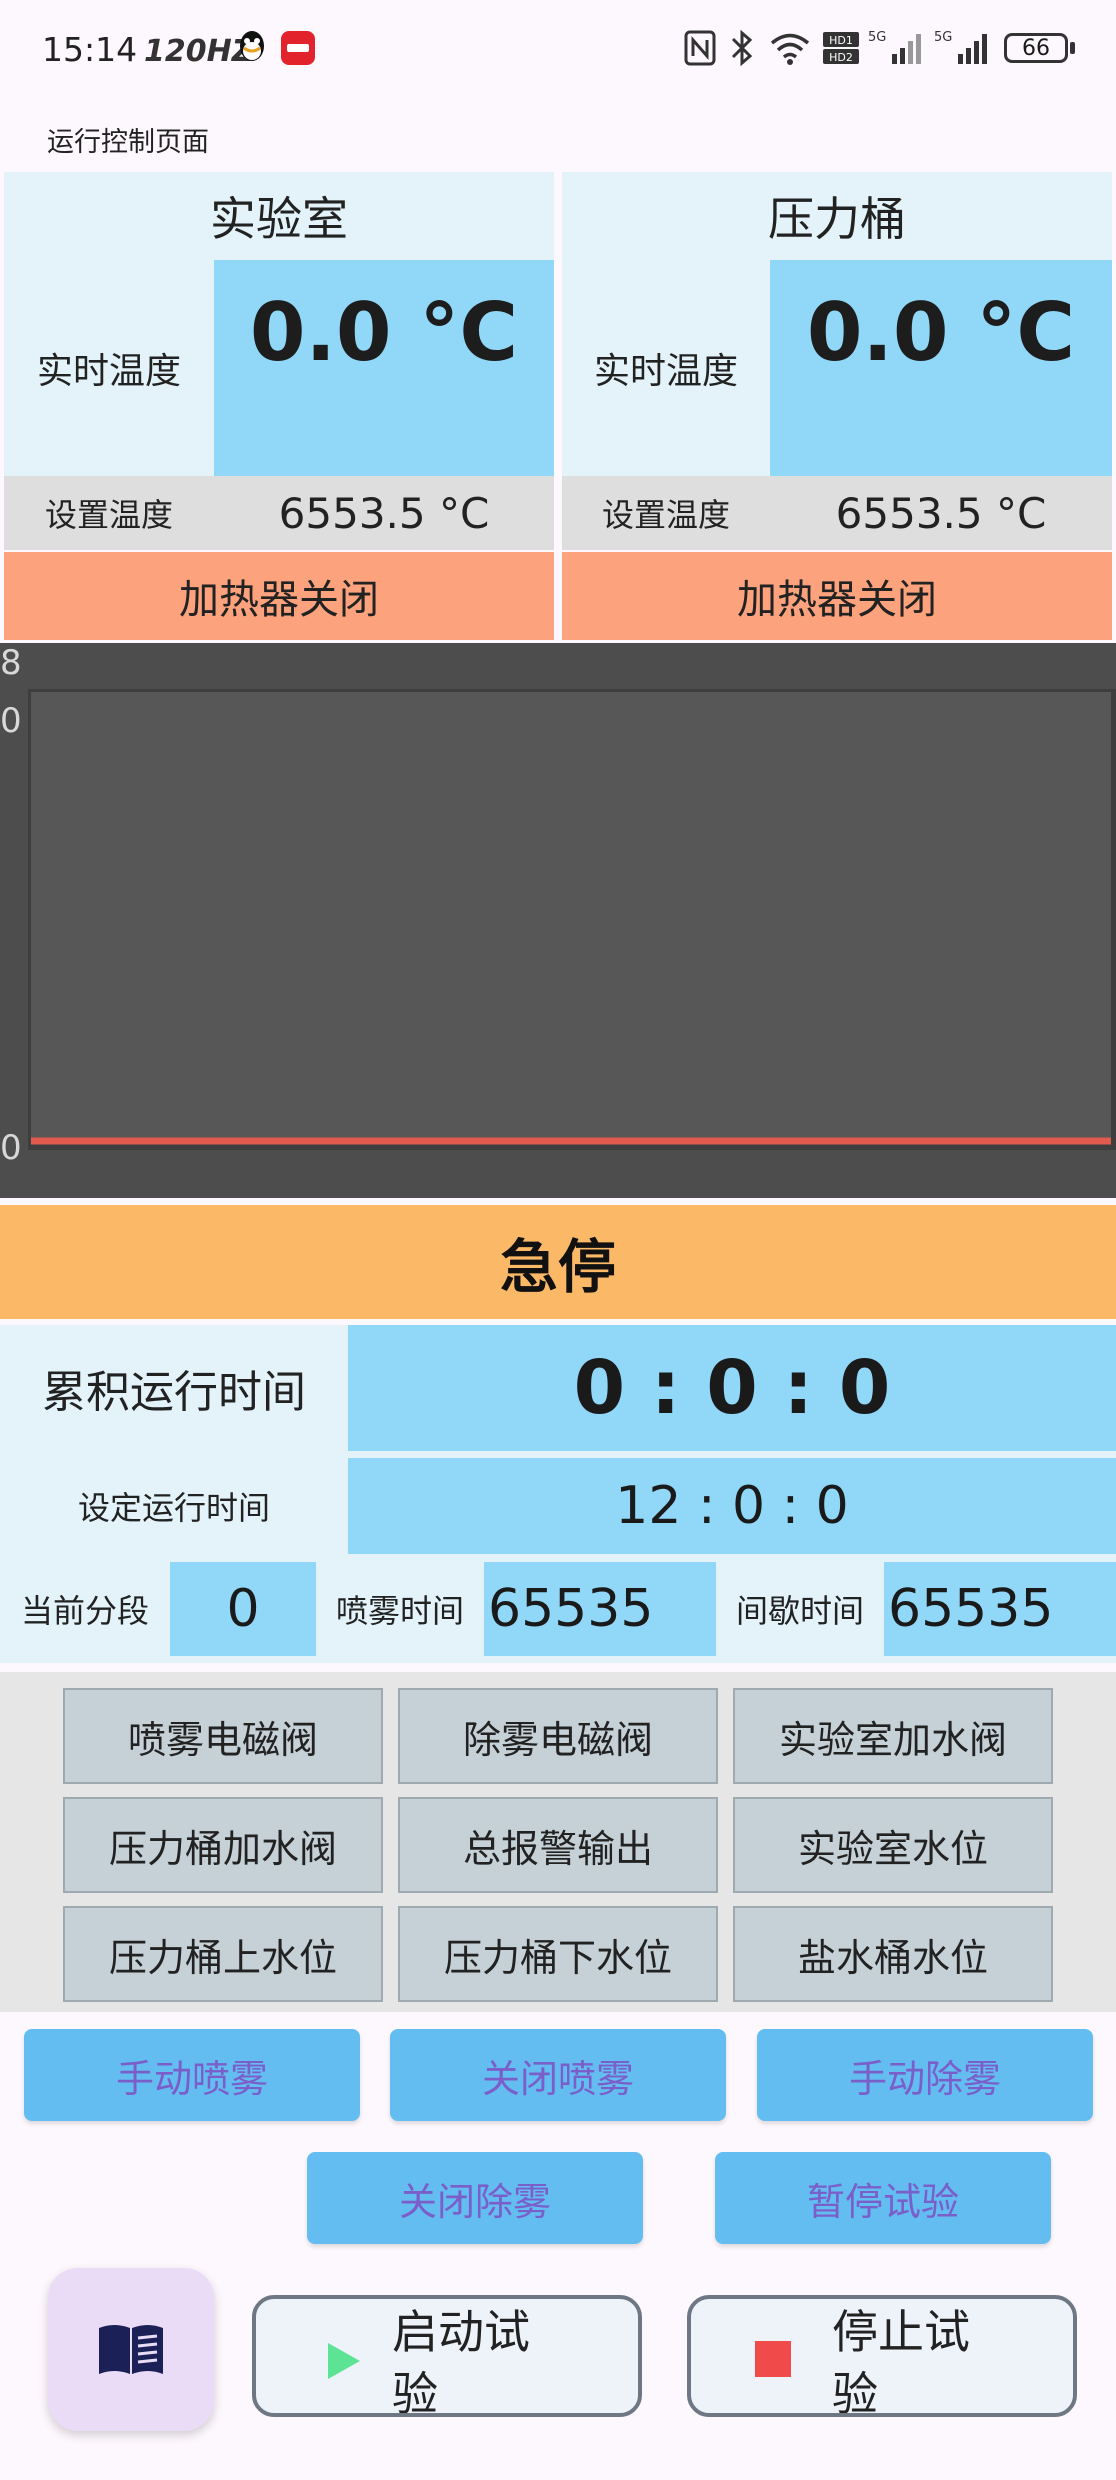 Image resolution: width=1116 pixels, height=2480 pixels. What do you see at coordinates (223, 1736) in the screenshot?
I see `io-spray-valve: 喷雾电磁阀` at bounding box center [223, 1736].